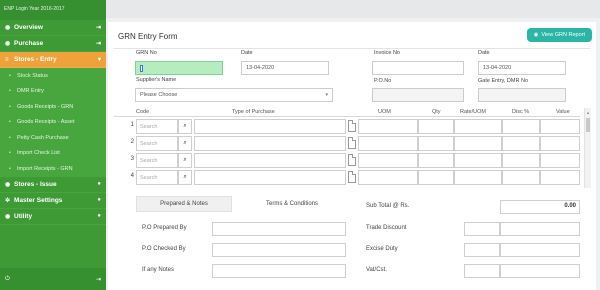 This screenshot has height=290, width=600. What do you see at coordinates (292, 204) in the screenshot?
I see `tab-terms-conditions: Terms & Conditions` at bounding box center [292, 204].